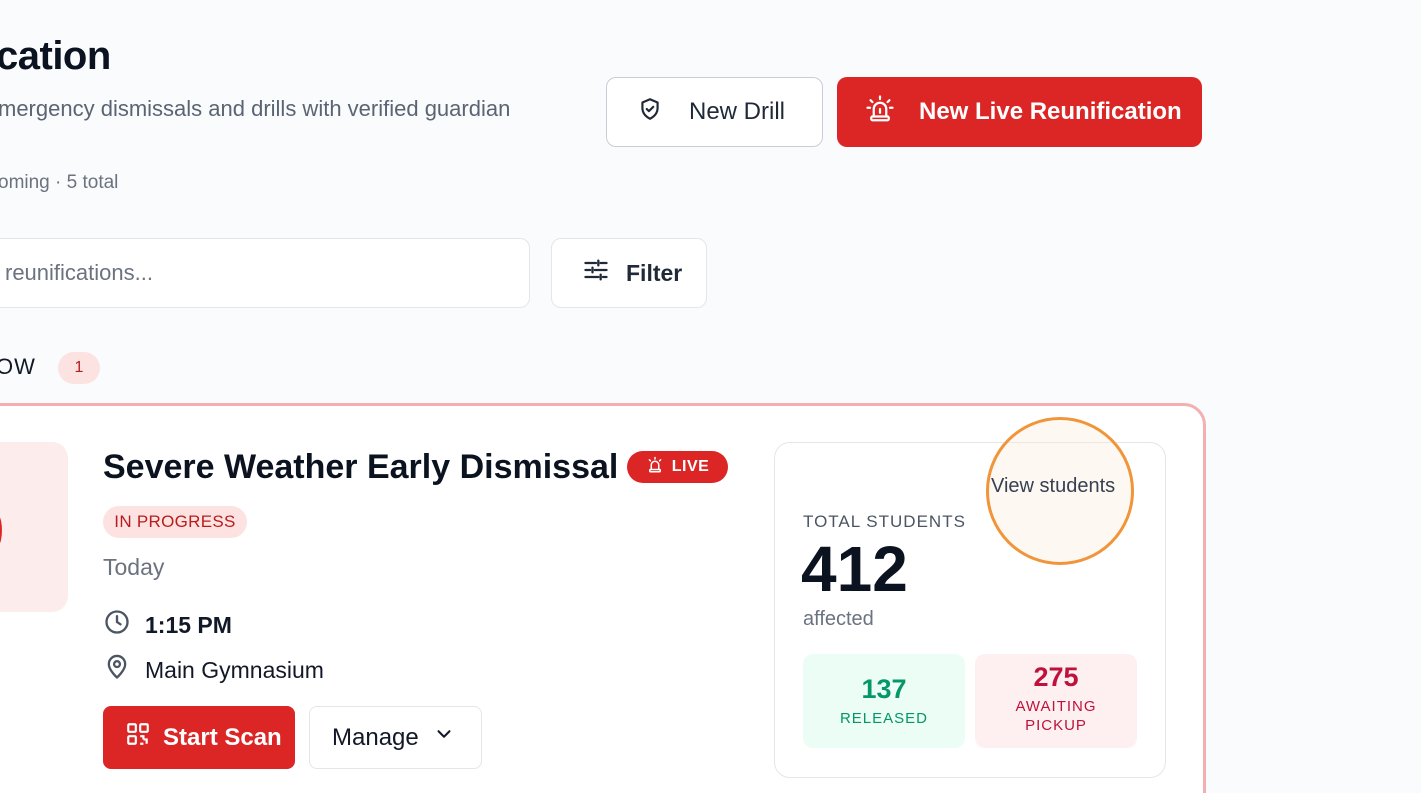  I want to click on map-pin-icon, so click(117, 670).